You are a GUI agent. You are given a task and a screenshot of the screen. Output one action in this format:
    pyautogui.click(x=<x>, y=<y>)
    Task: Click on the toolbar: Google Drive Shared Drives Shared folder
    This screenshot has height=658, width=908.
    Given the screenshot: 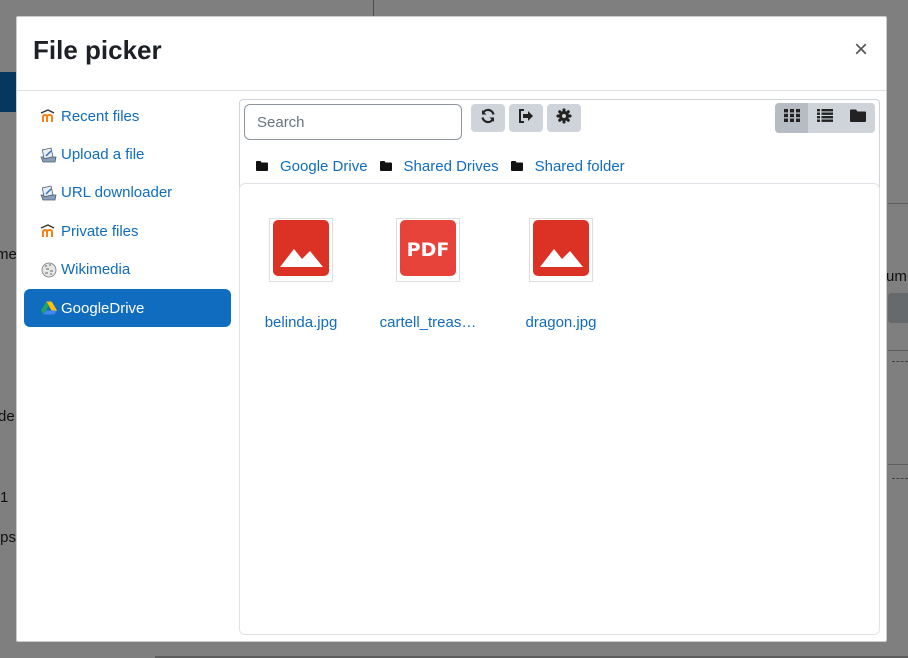 What is the action you would take?
    pyautogui.click(x=559, y=144)
    